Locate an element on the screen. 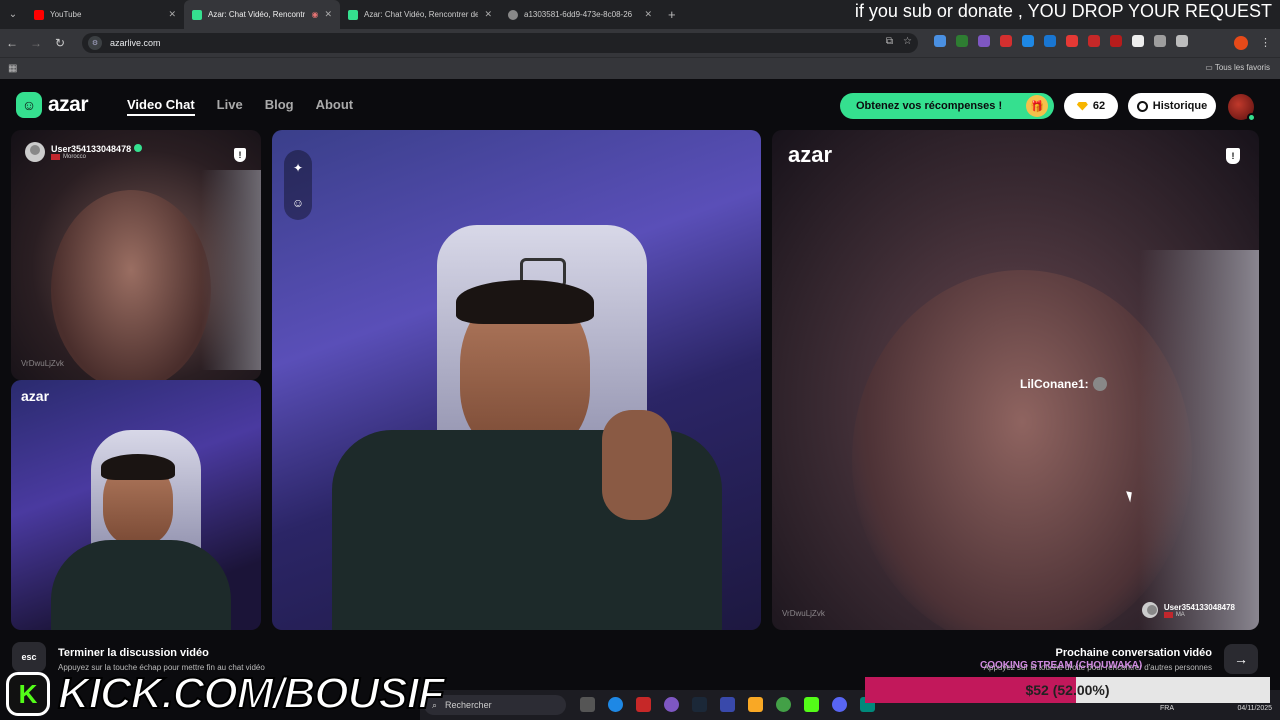 Image resolution: width=1280 pixels, height=720 pixels. partner-user-info: User354133048478 MA is located at coordinates (1188, 610).